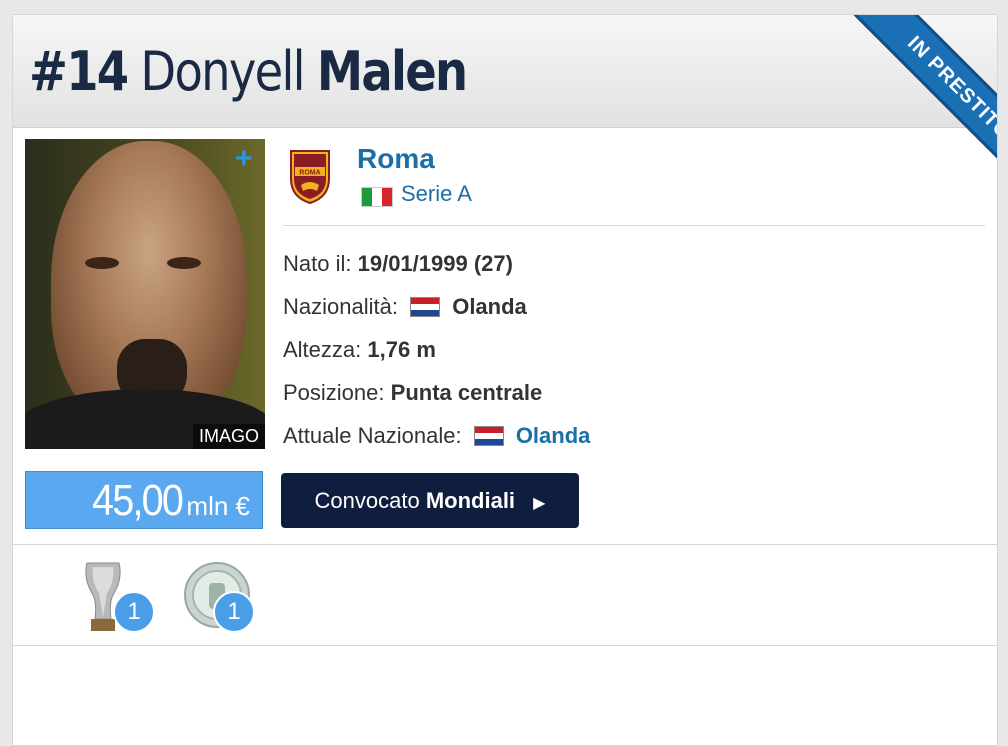 This screenshot has width=1008, height=746. What do you see at coordinates (435, 263) in the screenshot?
I see `born-value: 19/01/1999 (27)` at bounding box center [435, 263].